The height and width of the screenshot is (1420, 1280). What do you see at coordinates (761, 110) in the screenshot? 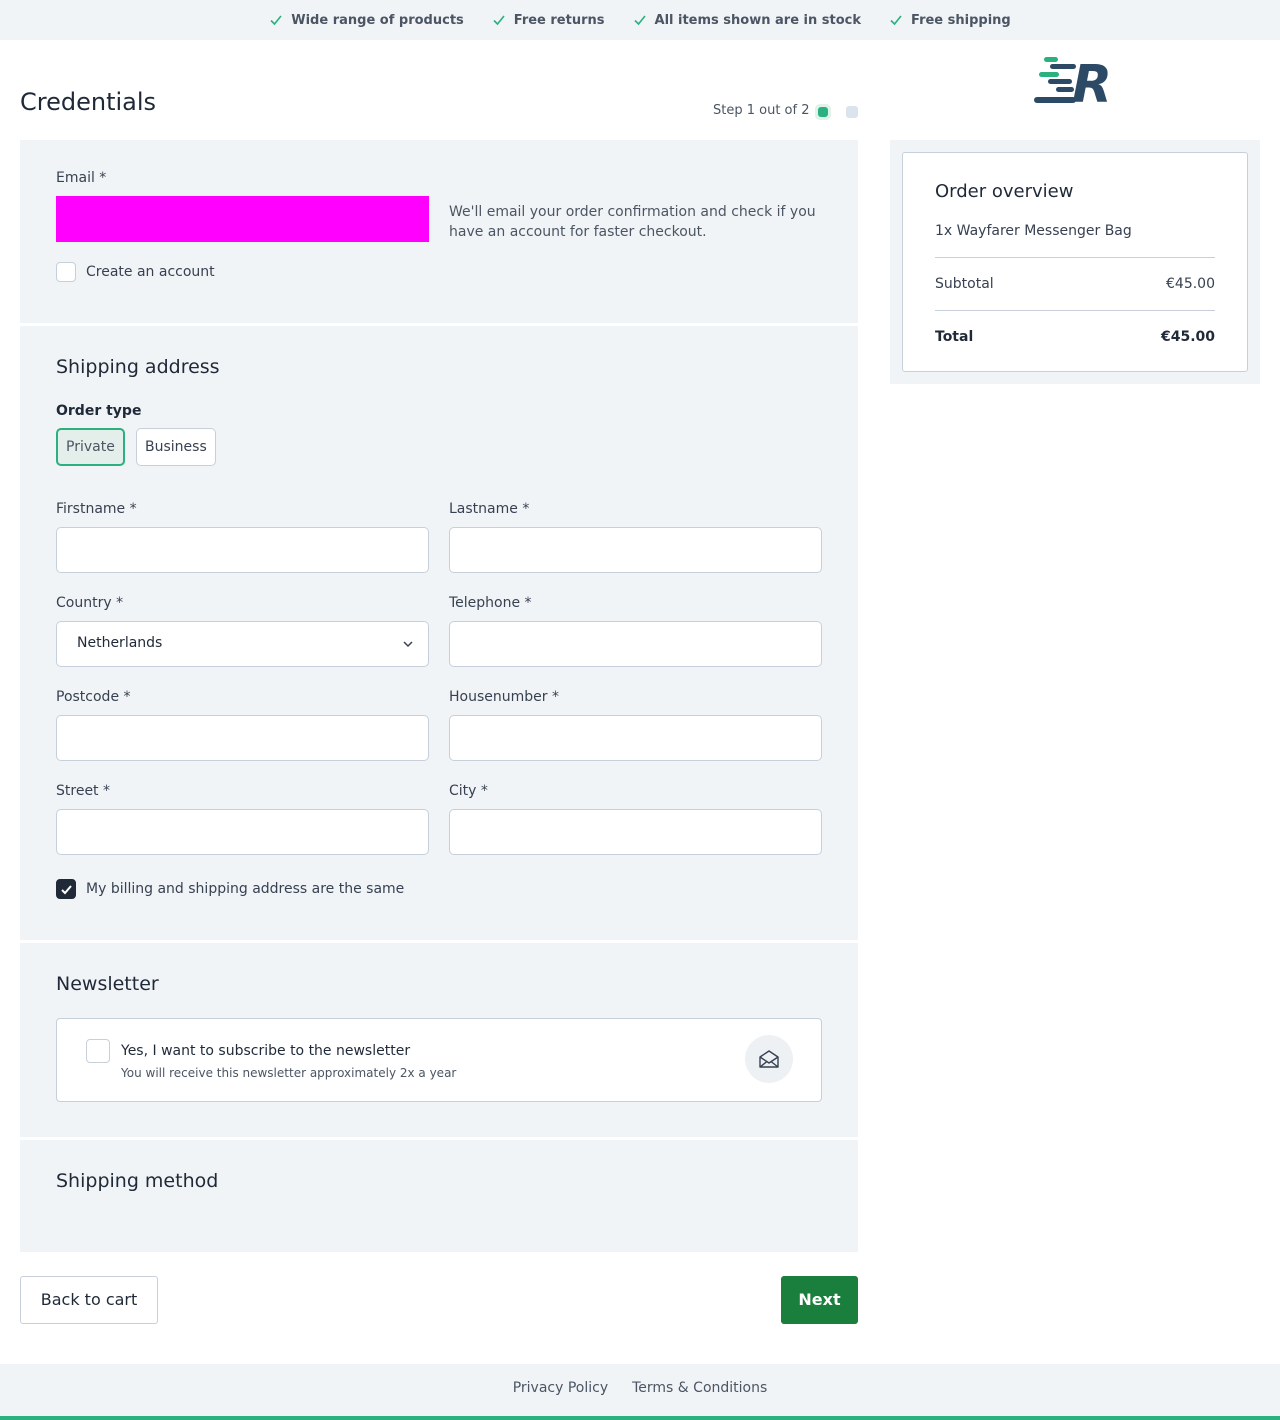
I see `step-indicator-text: Step 1 out of 2` at bounding box center [761, 110].